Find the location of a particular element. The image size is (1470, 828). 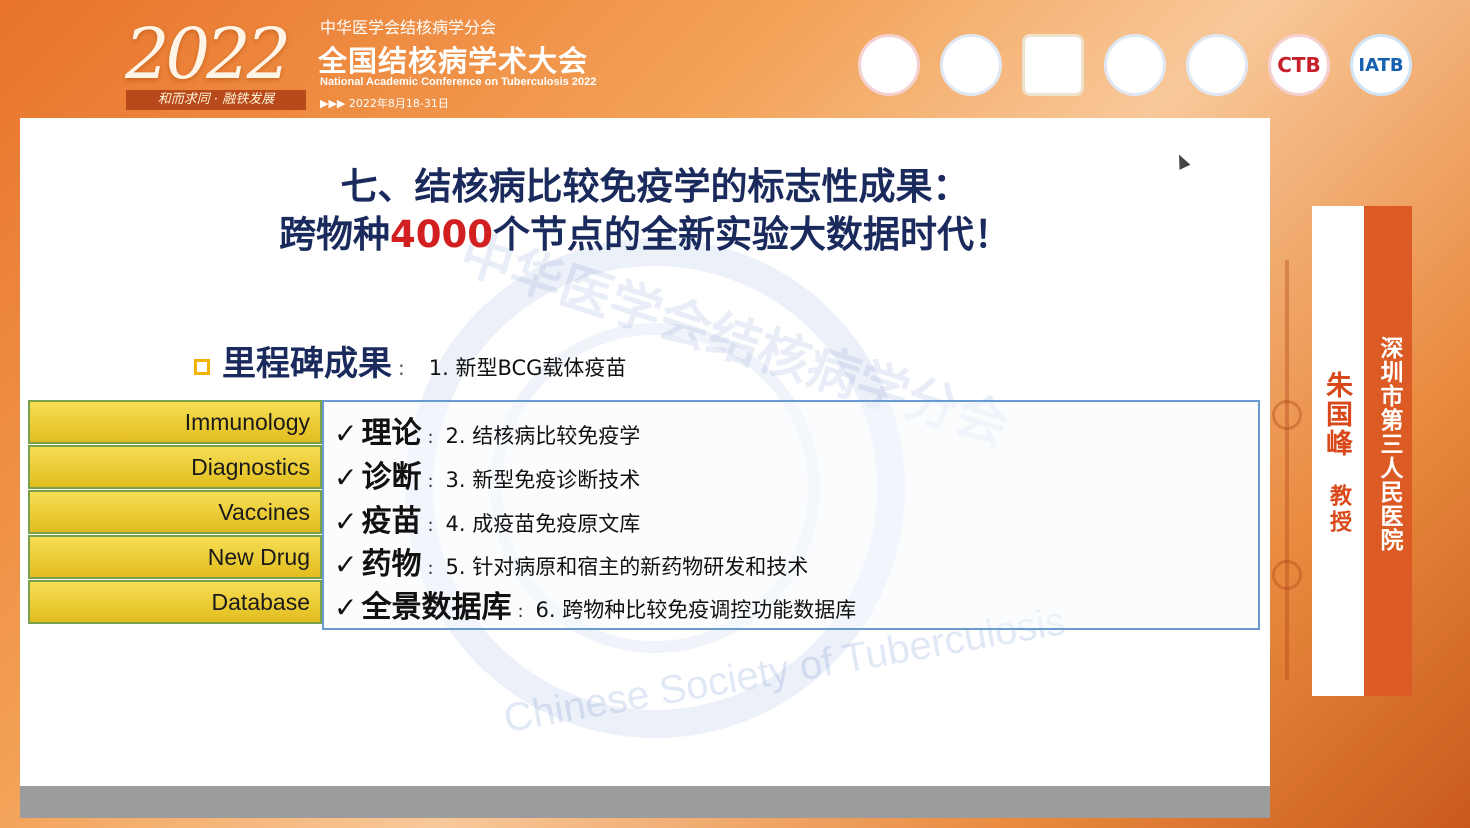

square-bullet-icon is located at coordinates (202, 367).